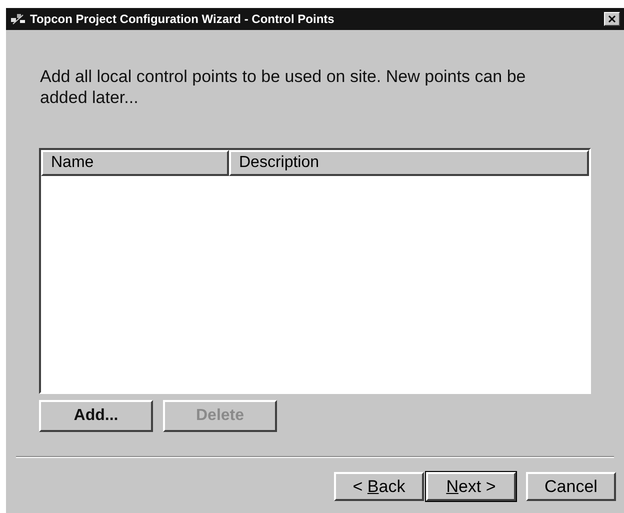  I want to click on nav-button: < Back, so click(379, 486).